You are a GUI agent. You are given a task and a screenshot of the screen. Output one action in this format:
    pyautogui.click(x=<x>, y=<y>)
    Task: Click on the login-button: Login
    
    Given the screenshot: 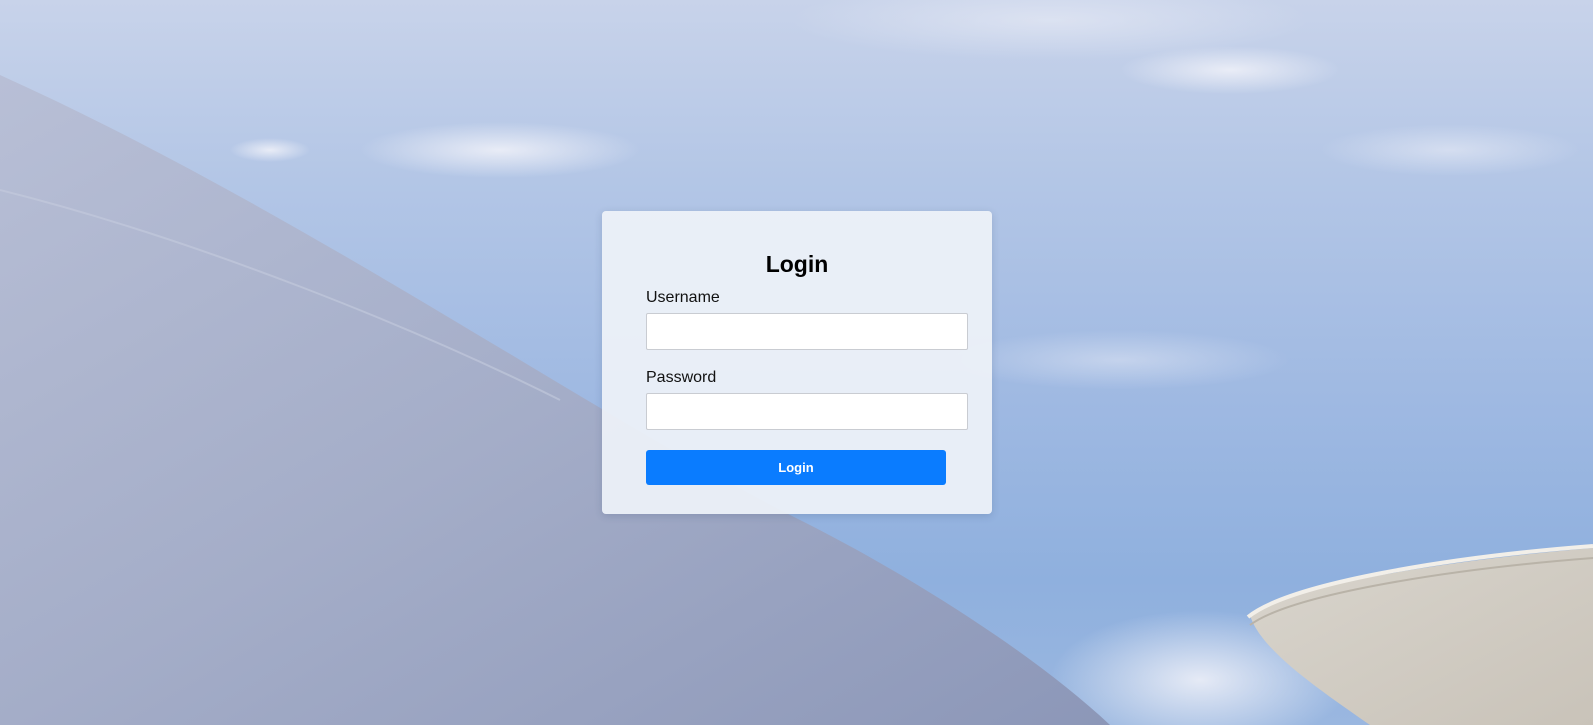 What is the action you would take?
    pyautogui.click(x=796, y=467)
    